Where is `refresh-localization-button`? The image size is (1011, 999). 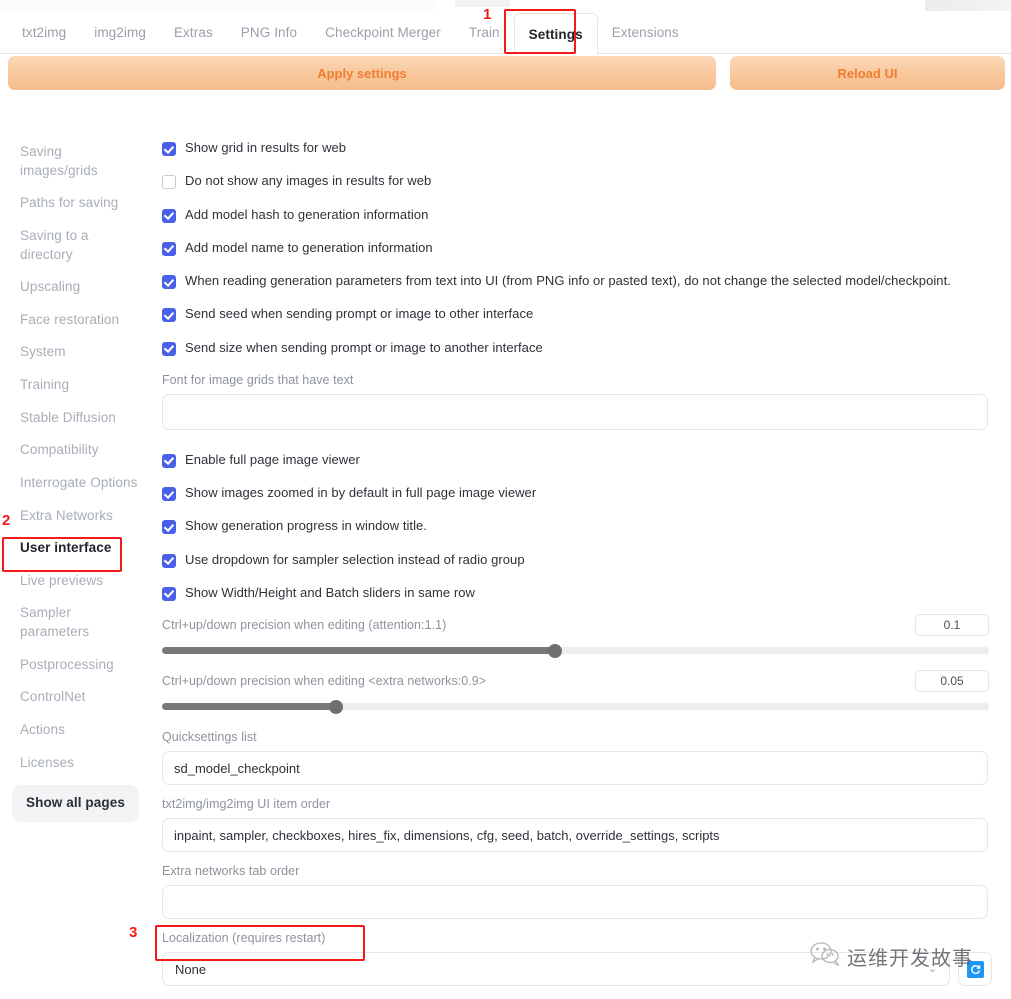
refresh-localization-button is located at coordinates (975, 969).